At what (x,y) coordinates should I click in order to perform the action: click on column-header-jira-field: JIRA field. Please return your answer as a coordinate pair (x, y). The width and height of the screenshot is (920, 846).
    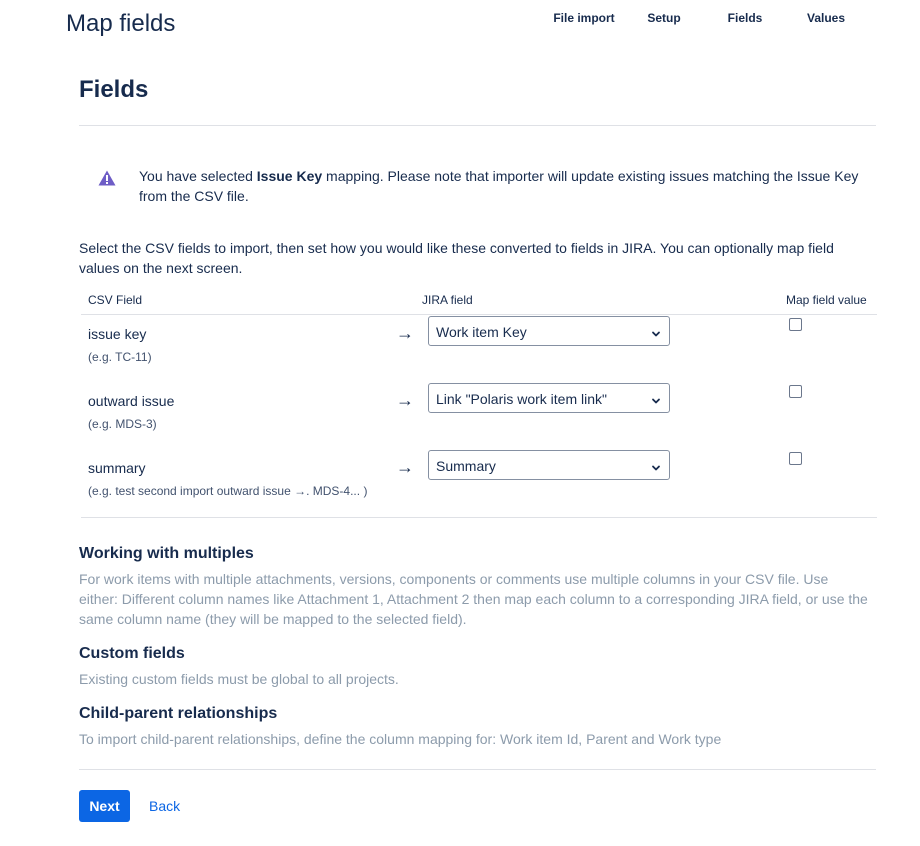
    Looking at the image, I should click on (447, 300).